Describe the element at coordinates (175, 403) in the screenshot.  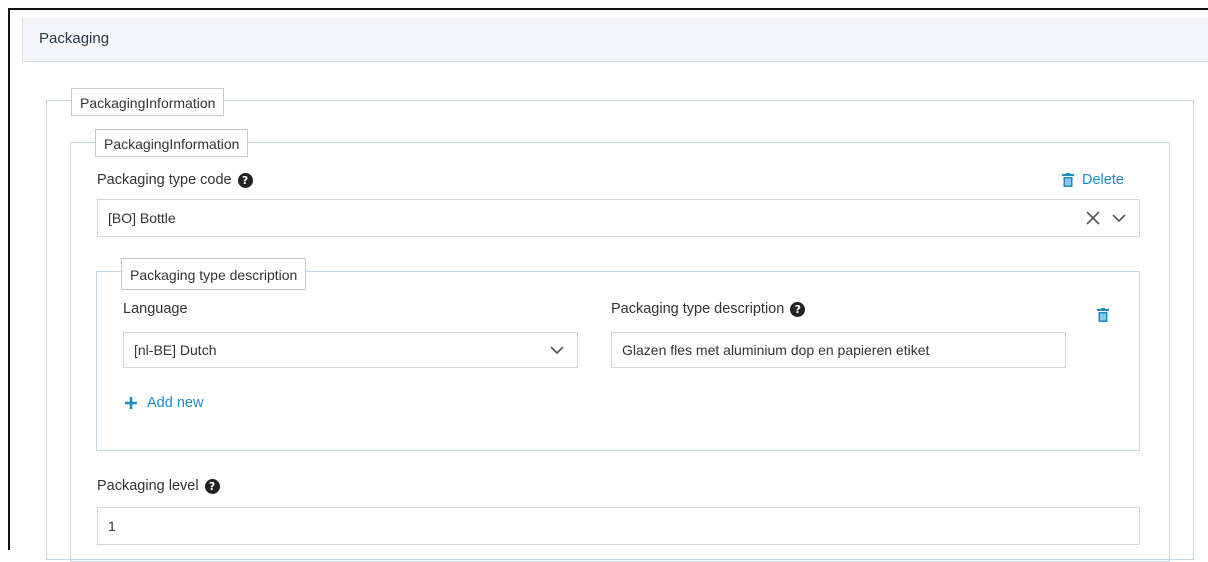
I see `add-new-label: Add new` at that location.